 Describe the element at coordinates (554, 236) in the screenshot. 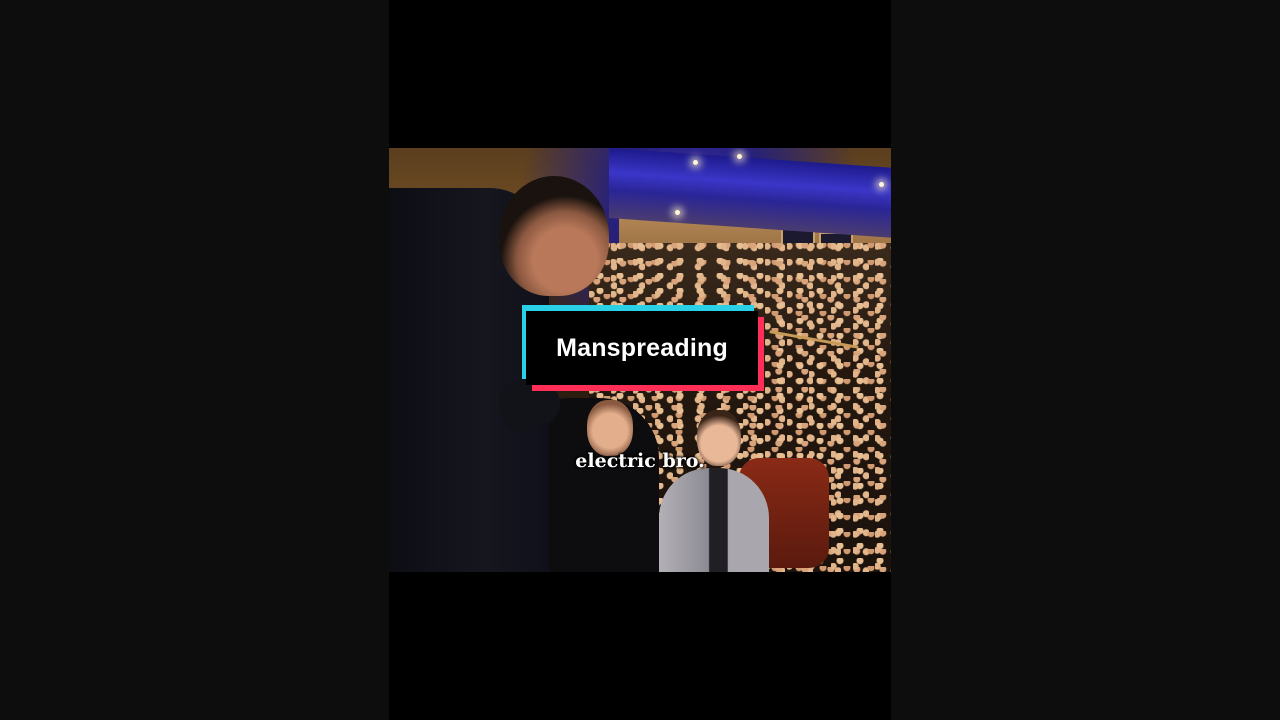

I see `performer-head` at that location.